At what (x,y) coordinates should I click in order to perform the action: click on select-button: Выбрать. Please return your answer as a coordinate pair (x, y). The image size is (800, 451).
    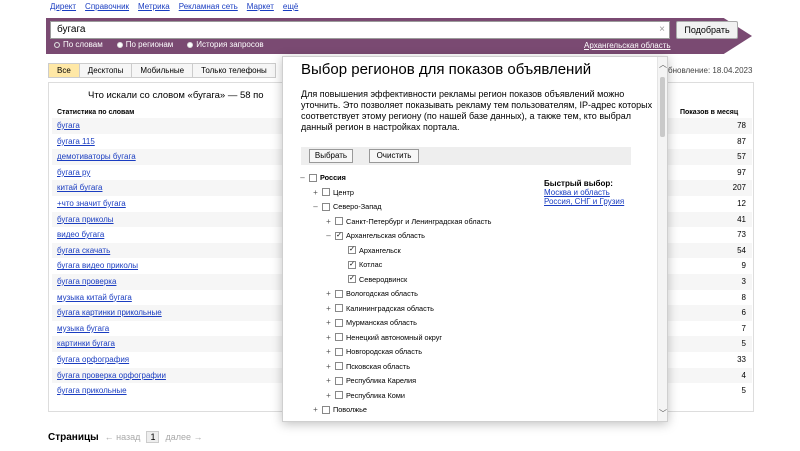
    Looking at the image, I should click on (331, 156).